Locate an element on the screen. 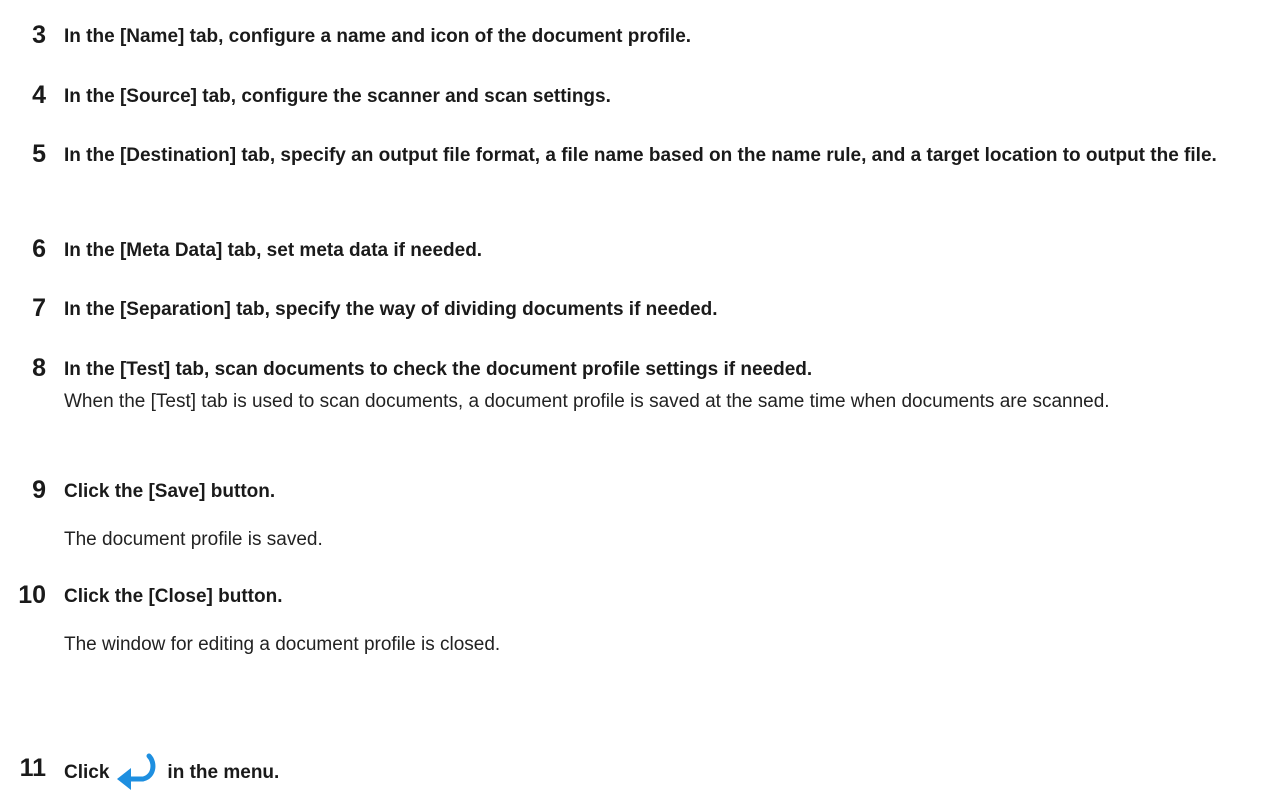 The height and width of the screenshot is (805, 1276). return-arrow-icon is located at coordinates (138, 772).